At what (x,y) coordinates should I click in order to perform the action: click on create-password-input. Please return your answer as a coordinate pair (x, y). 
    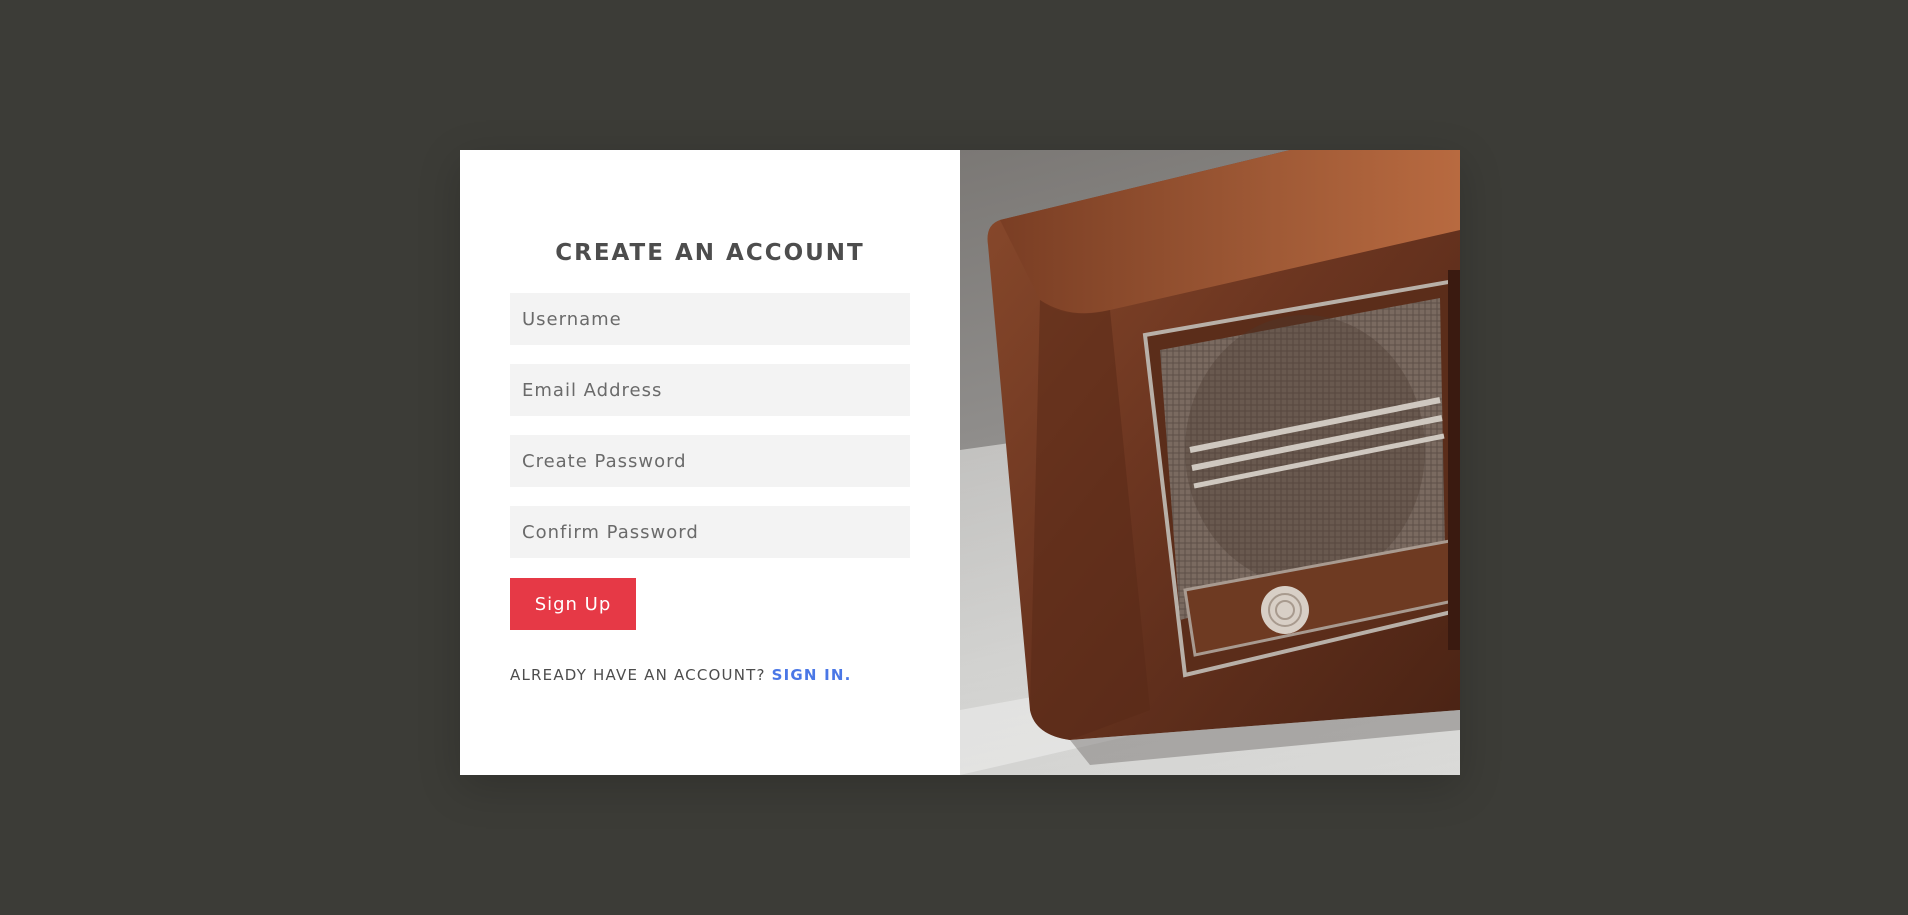
    Looking at the image, I should click on (710, 461).